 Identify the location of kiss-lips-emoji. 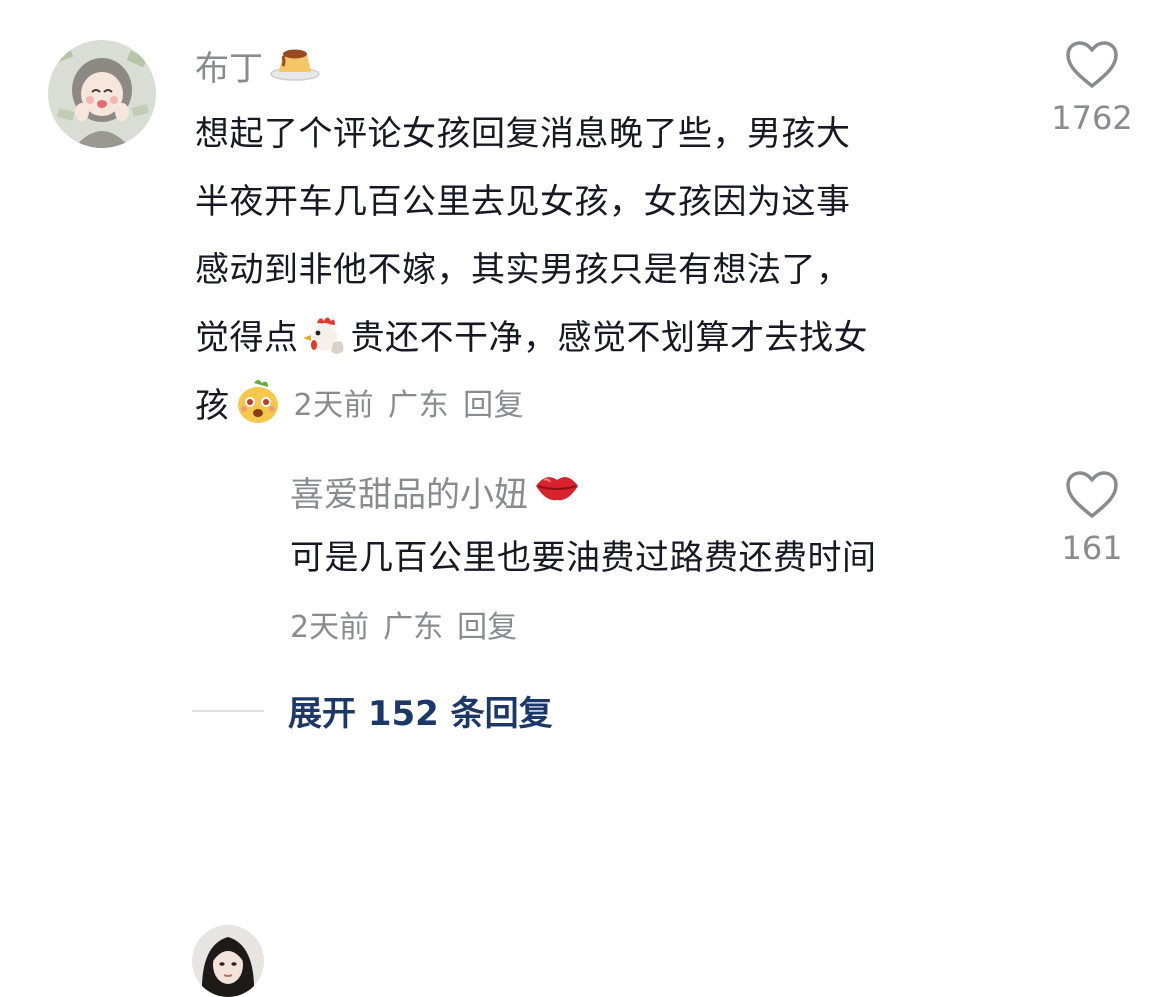
(557, 495).